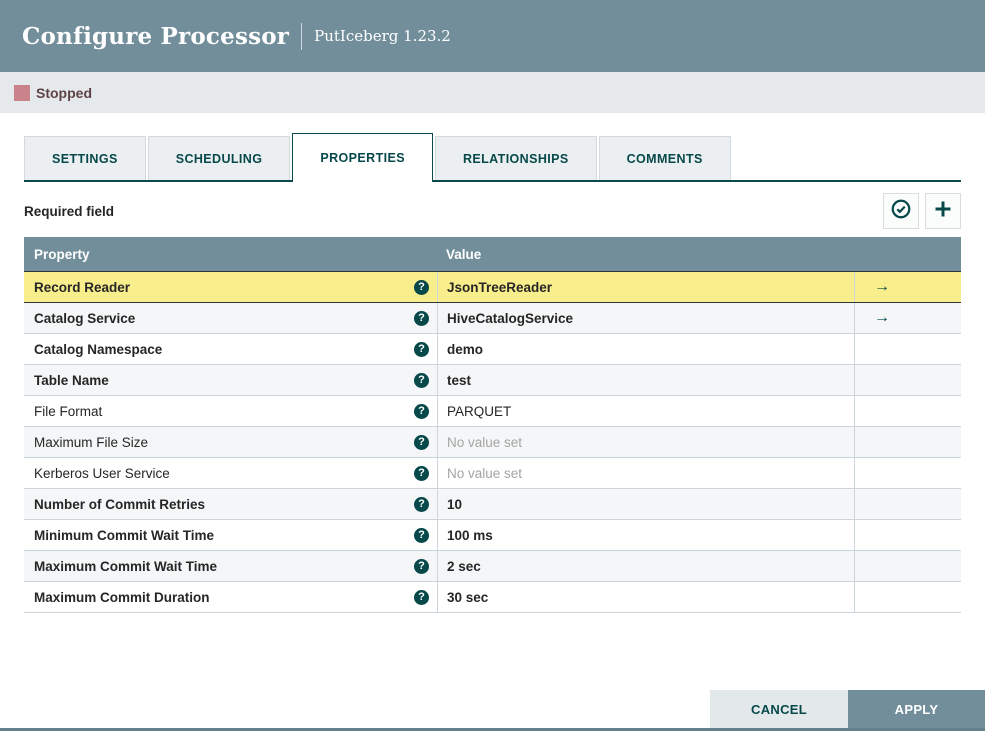 Image resolution: width=985 pixels, height=731 pixels. What do you see at coordinates (219, 158) in the screenshot?
I see `tab-scheduling: SCHEDULING` at bounding box center [219, 158].